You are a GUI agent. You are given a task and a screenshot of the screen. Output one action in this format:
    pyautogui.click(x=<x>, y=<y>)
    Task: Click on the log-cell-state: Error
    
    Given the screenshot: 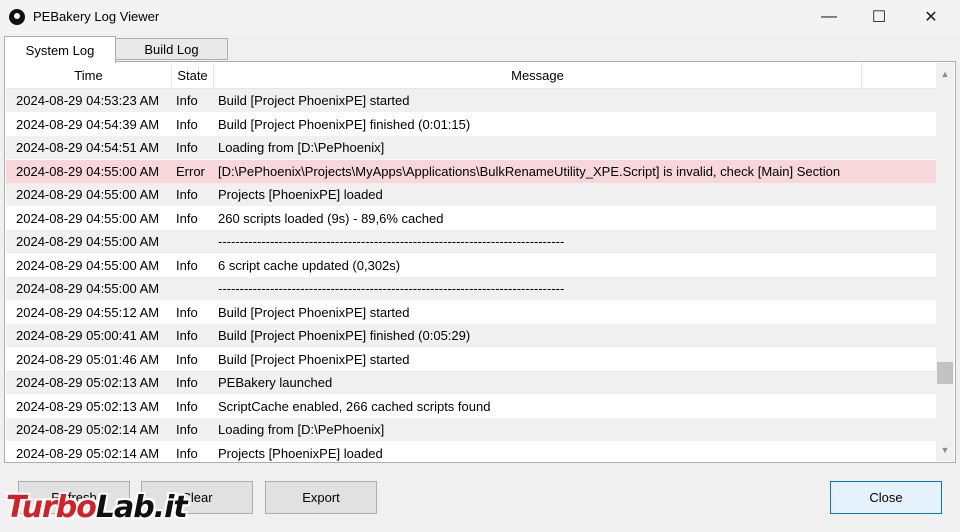 What is the action you would take?
    pyautogui.click(x=190, y=171)
    